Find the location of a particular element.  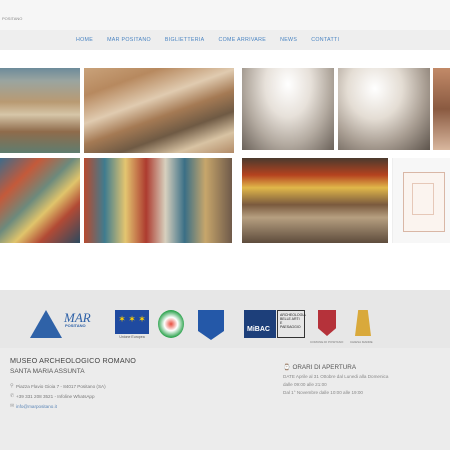

photo-floor-plan is located at coordinates (421, 200).